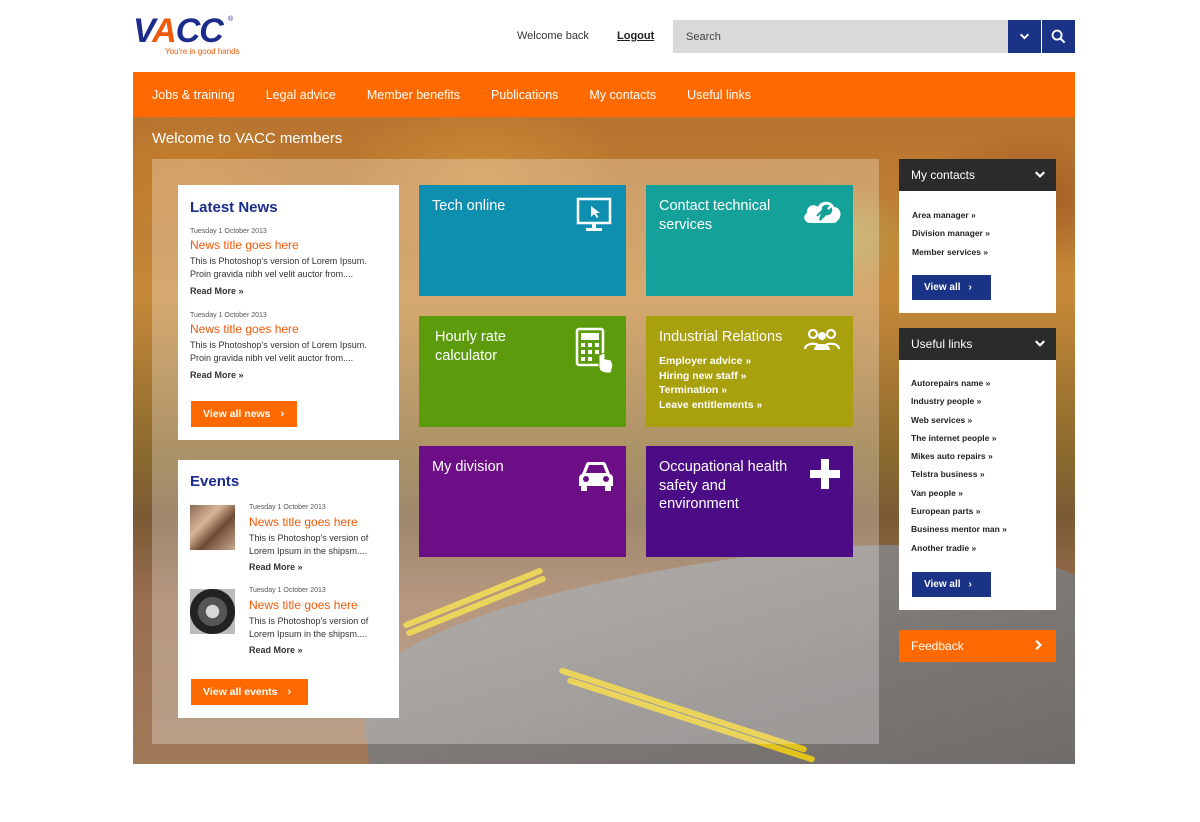 The width and height of the screenshot is (1200, 822). What do you see at coordinates (469, 206) in the screenshot?
I see `tile-title: Tech online` at bounding box center [469, 206].